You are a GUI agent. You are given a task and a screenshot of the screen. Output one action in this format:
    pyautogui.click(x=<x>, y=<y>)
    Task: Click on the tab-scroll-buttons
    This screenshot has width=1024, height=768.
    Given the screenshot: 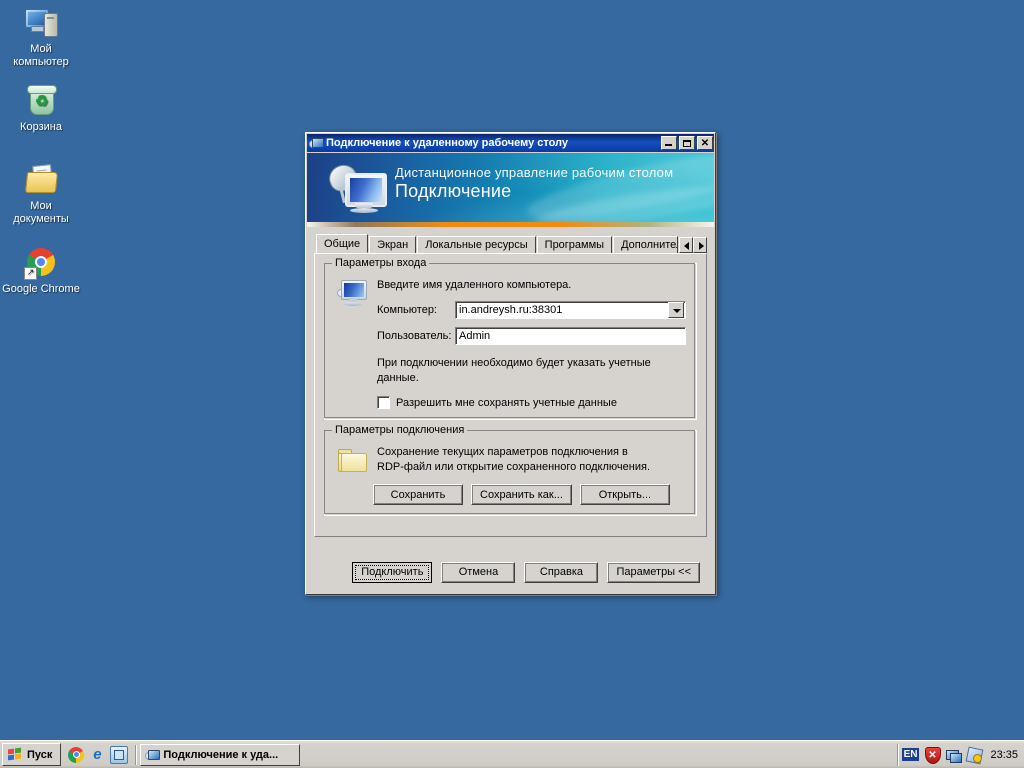 What is the action you would take?
    pyautogui.click(x=693, y=245)
    